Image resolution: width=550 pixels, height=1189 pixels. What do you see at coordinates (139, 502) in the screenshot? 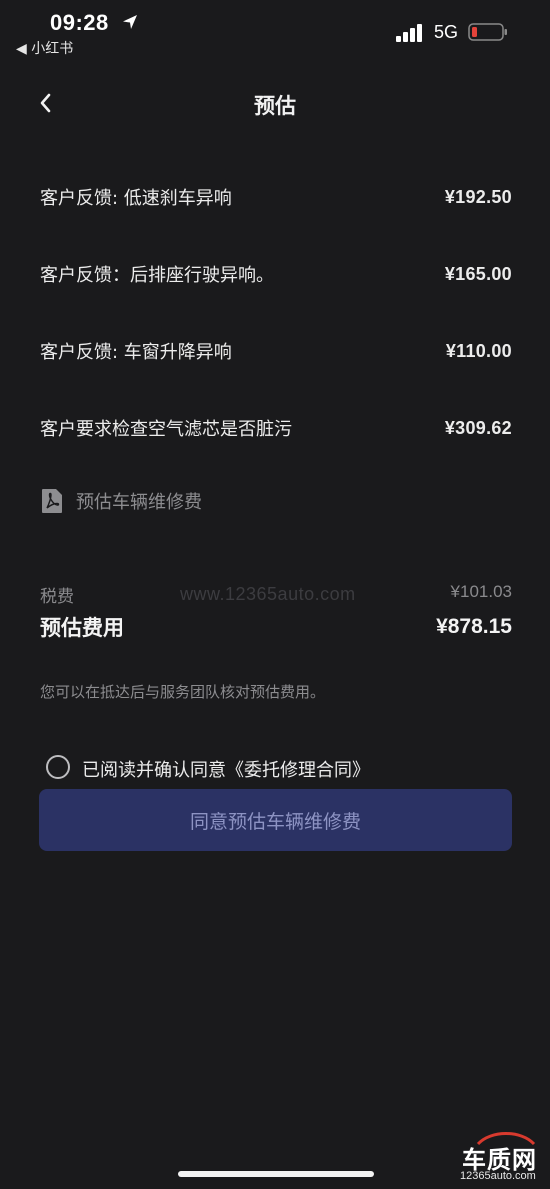
I see `pdf-link-label: 预估车辆维修费` at bounding box center [139, 502].